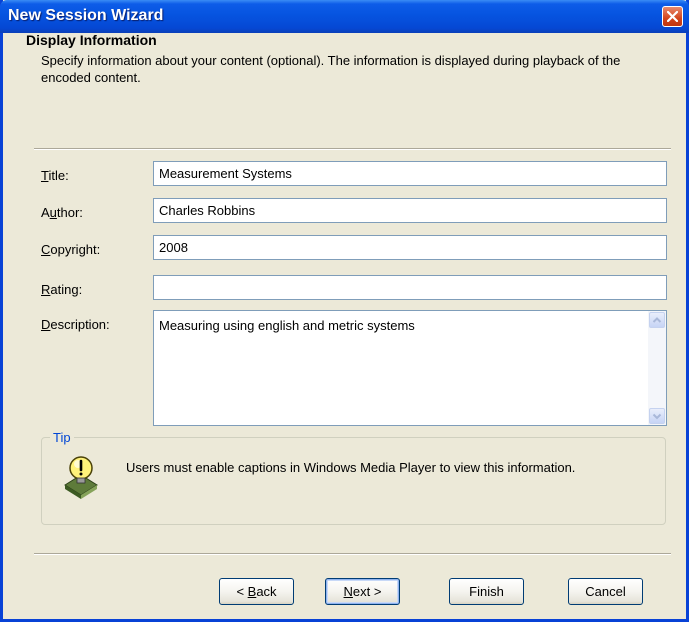 This screenshot has height=622, width=689. Describe the element at coordinates (352, 554) in the screenshot. I see `footer-divider` at that location.